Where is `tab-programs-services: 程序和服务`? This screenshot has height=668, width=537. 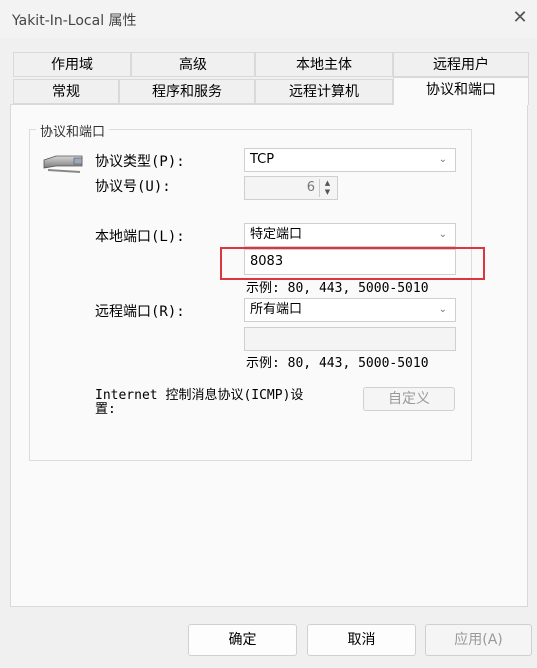
tab-programs-services: 程序和服务 is located at coordinates (187, 91).